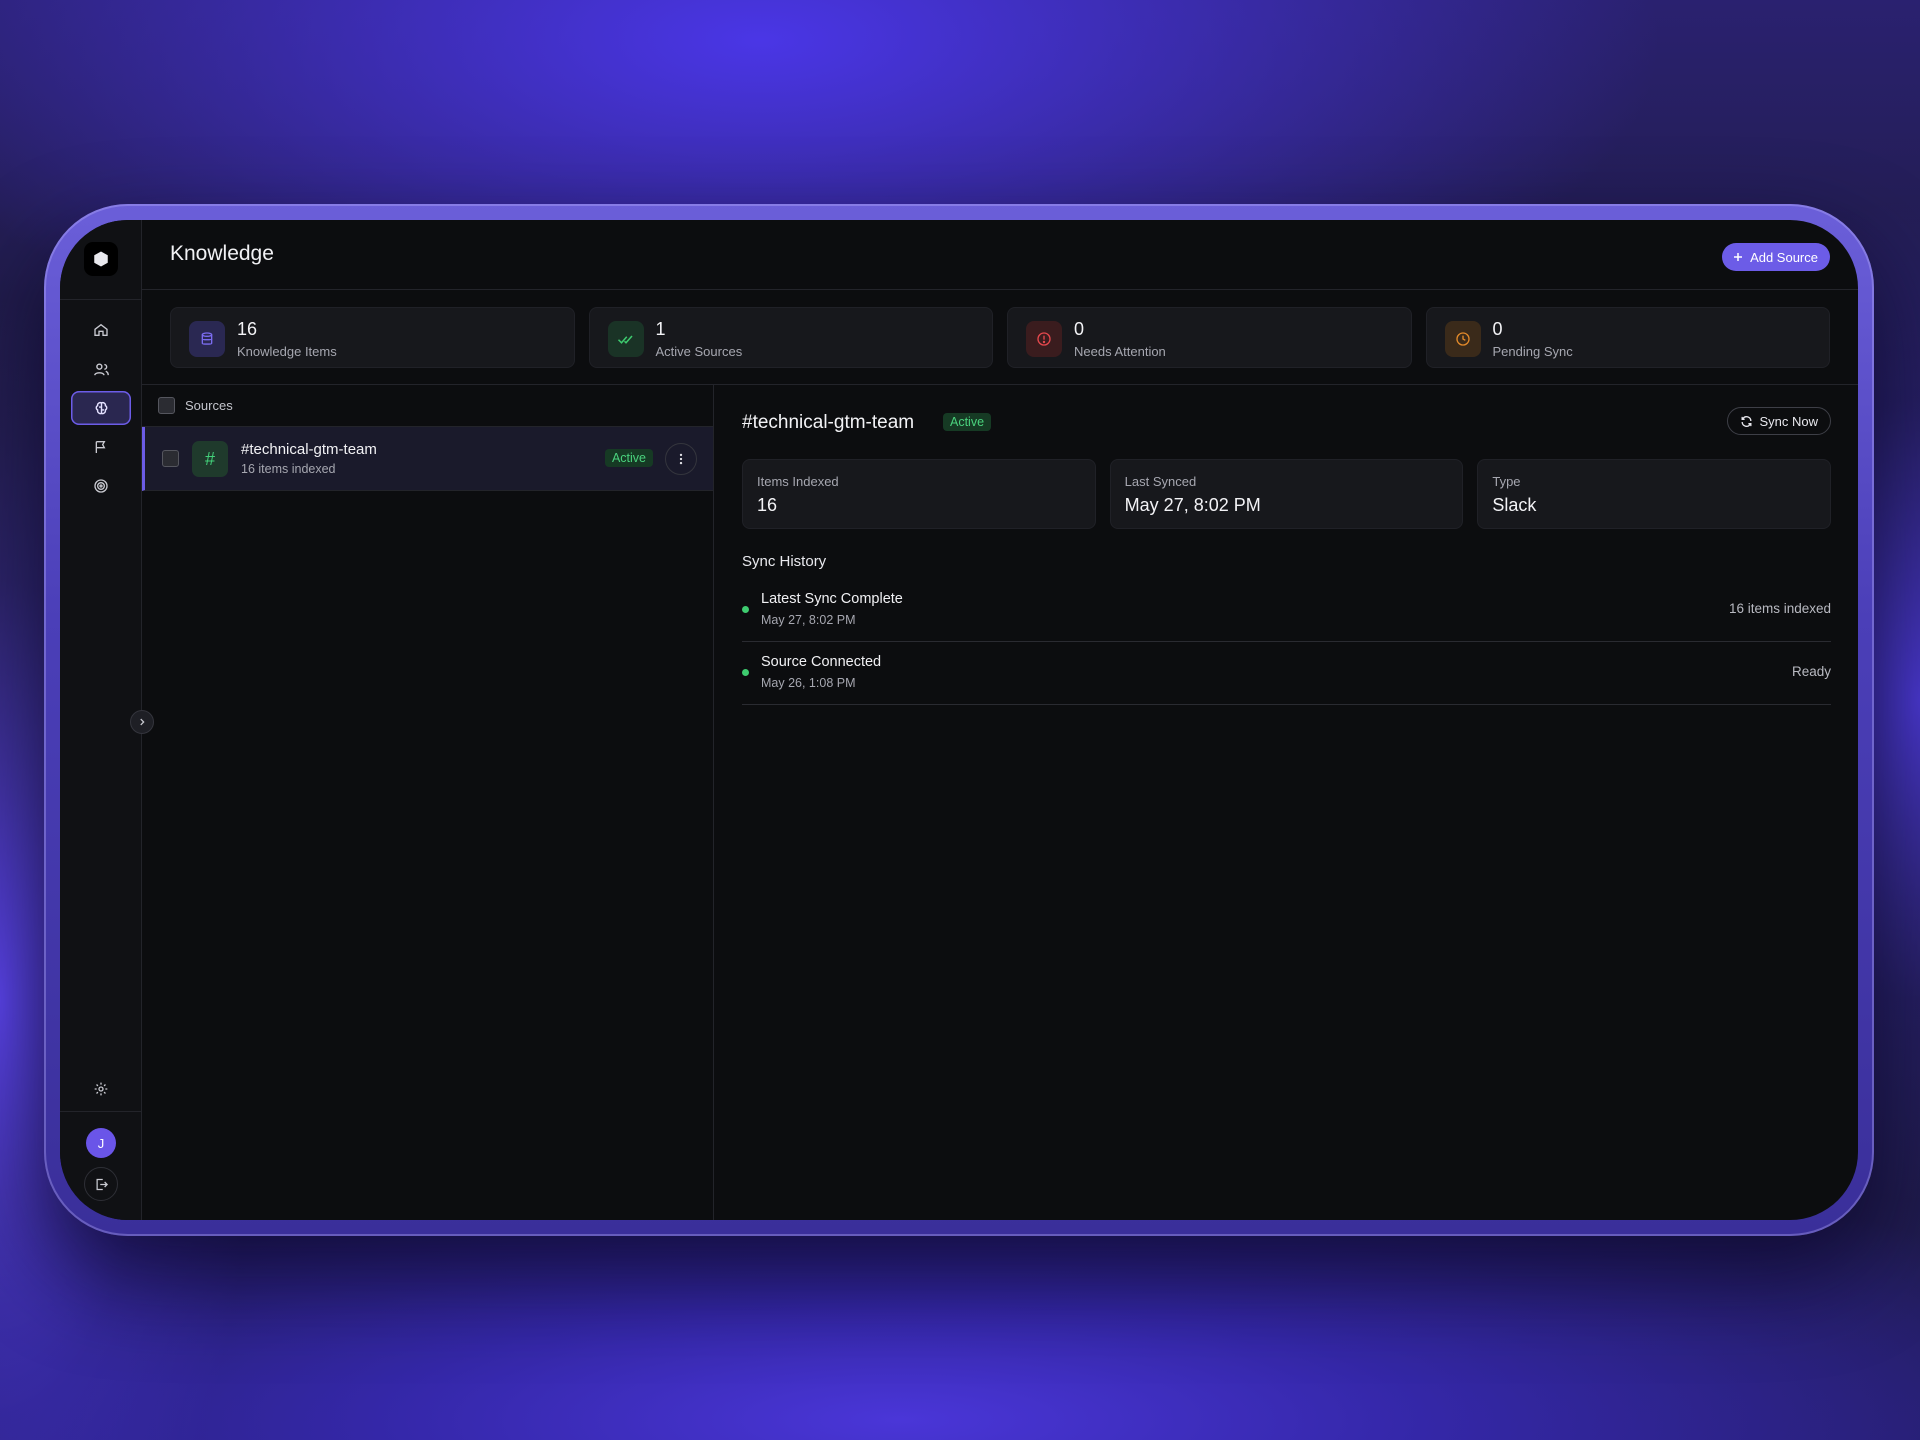 The image size is (1920, 1440). I want to click on add-source-button: Add Source, so click(1776, 257).